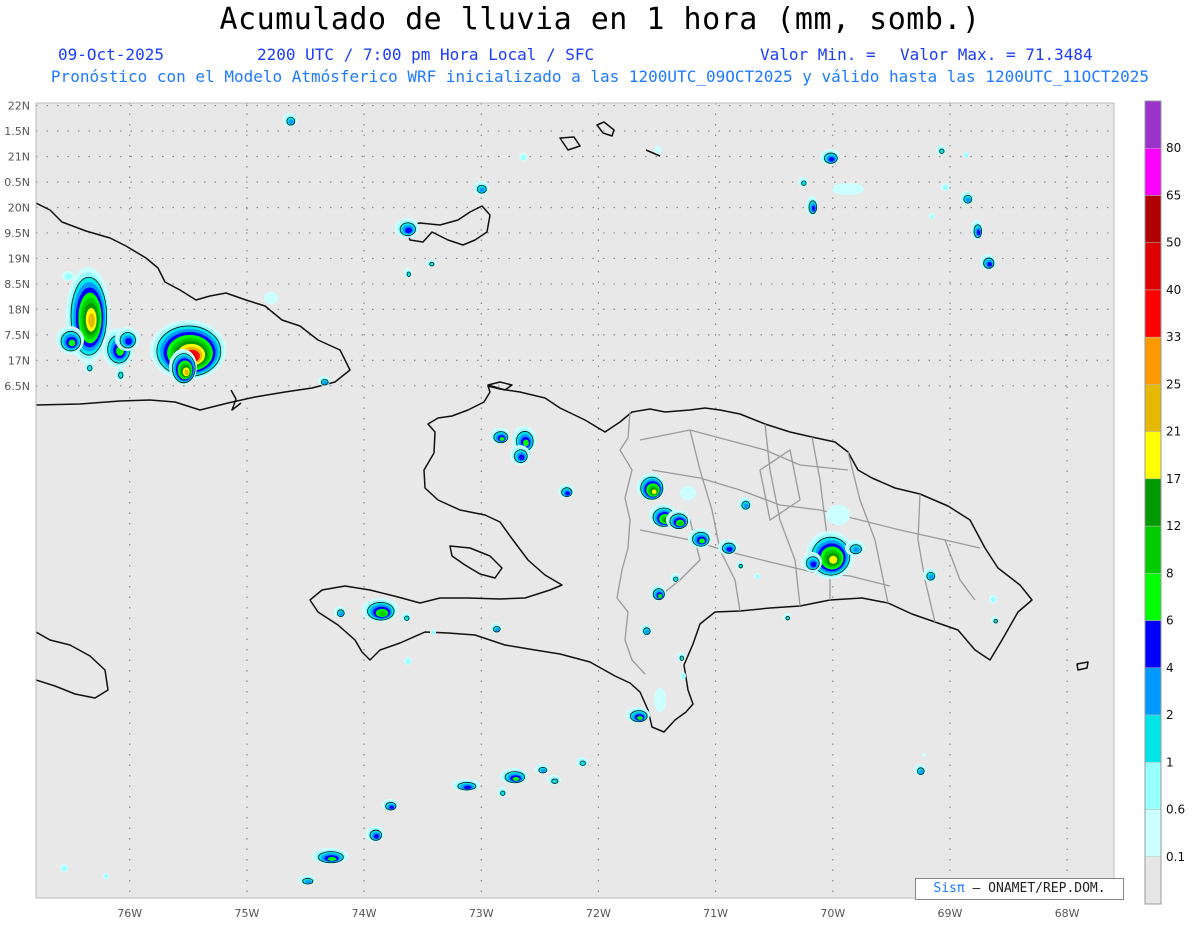  Describe the element at coordinates (17, 131) in the screenshot. I see `lat-tick-label: 1.5N` at that location.